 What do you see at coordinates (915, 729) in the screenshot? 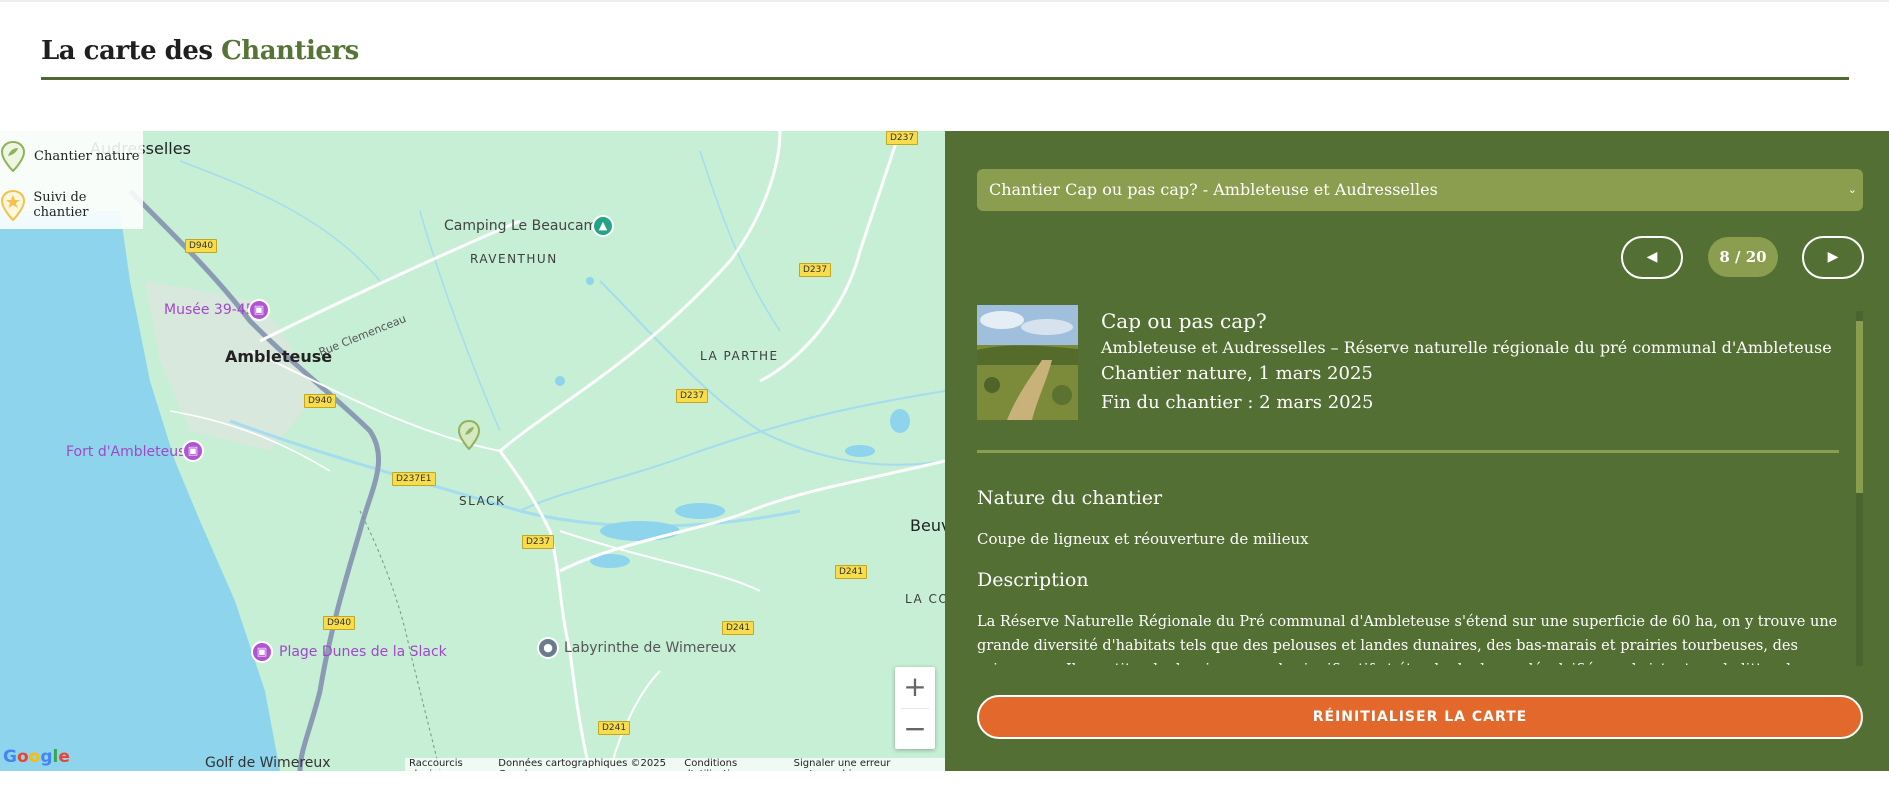
I see `zoom-out-button: −` at bounding box center [915, 729].